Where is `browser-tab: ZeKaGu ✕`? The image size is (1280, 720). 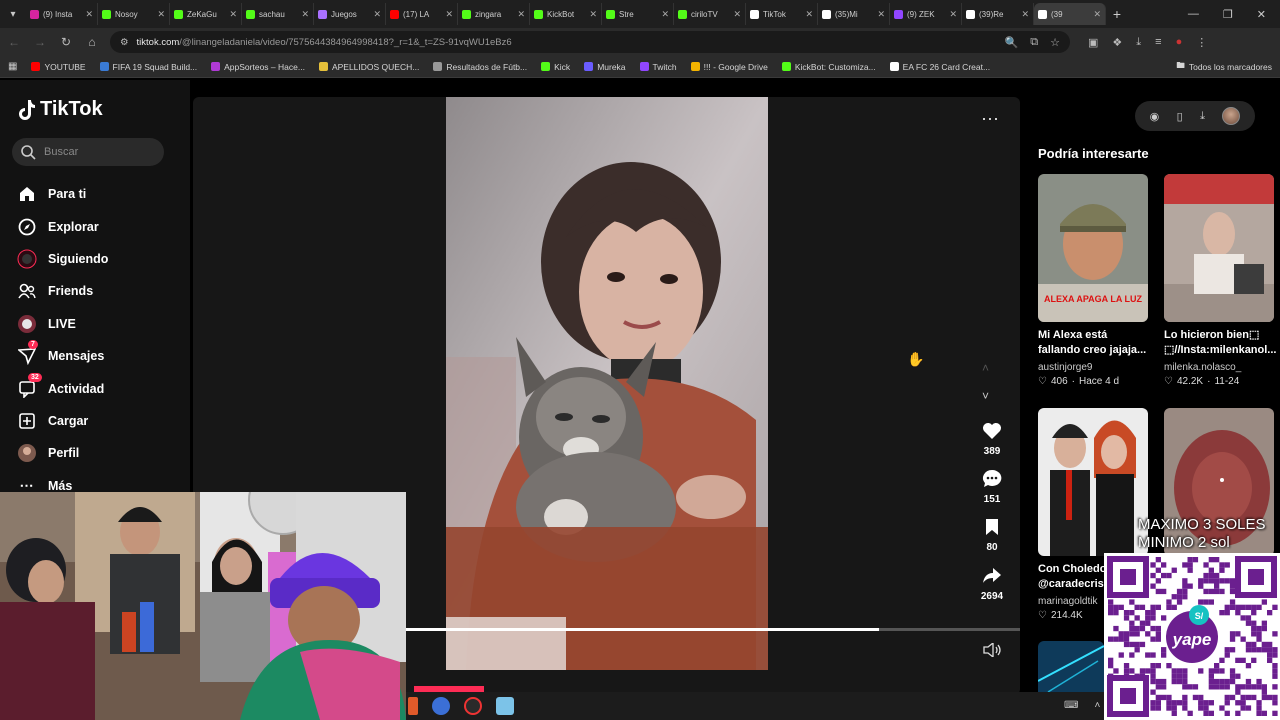 browser-tab: ZeKaGu ✕ is located at coordinates (206, 14).